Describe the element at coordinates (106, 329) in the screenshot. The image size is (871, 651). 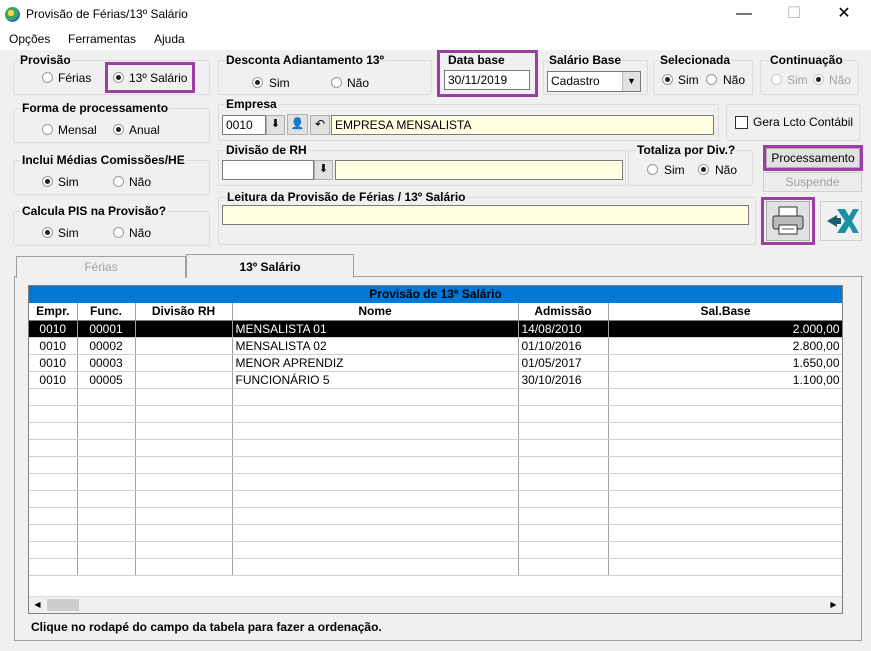
I see `cell-func: 00001` at that location.